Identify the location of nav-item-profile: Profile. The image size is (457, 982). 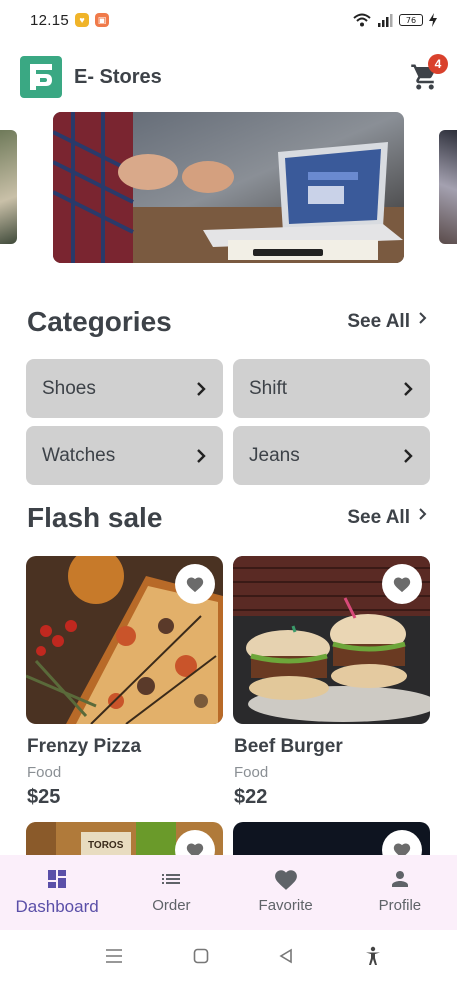
(400, 892).